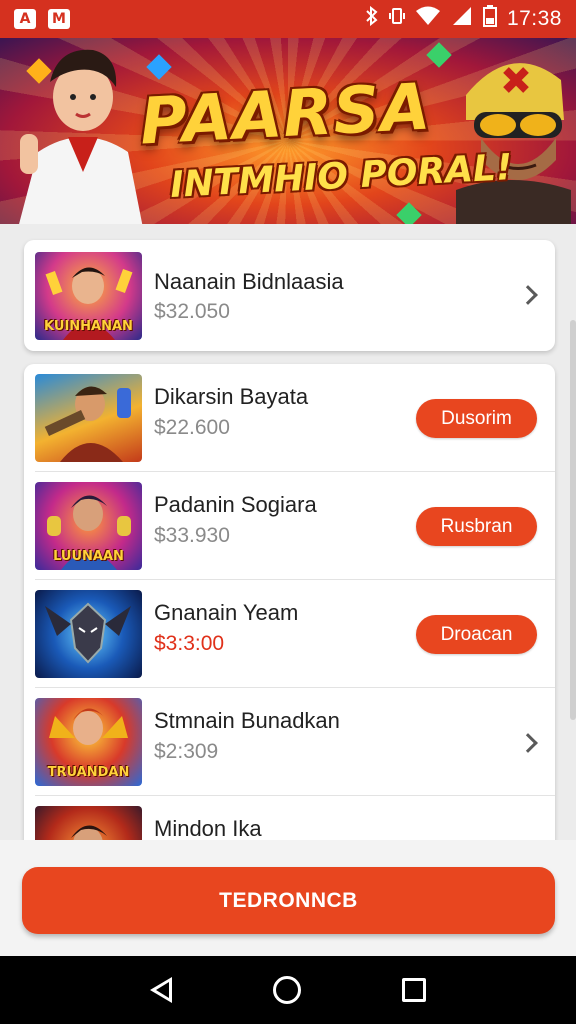  I want to click on featured-card: KUINHANAN Naanain Bidnlaasia $32.050, so click(289, 295).